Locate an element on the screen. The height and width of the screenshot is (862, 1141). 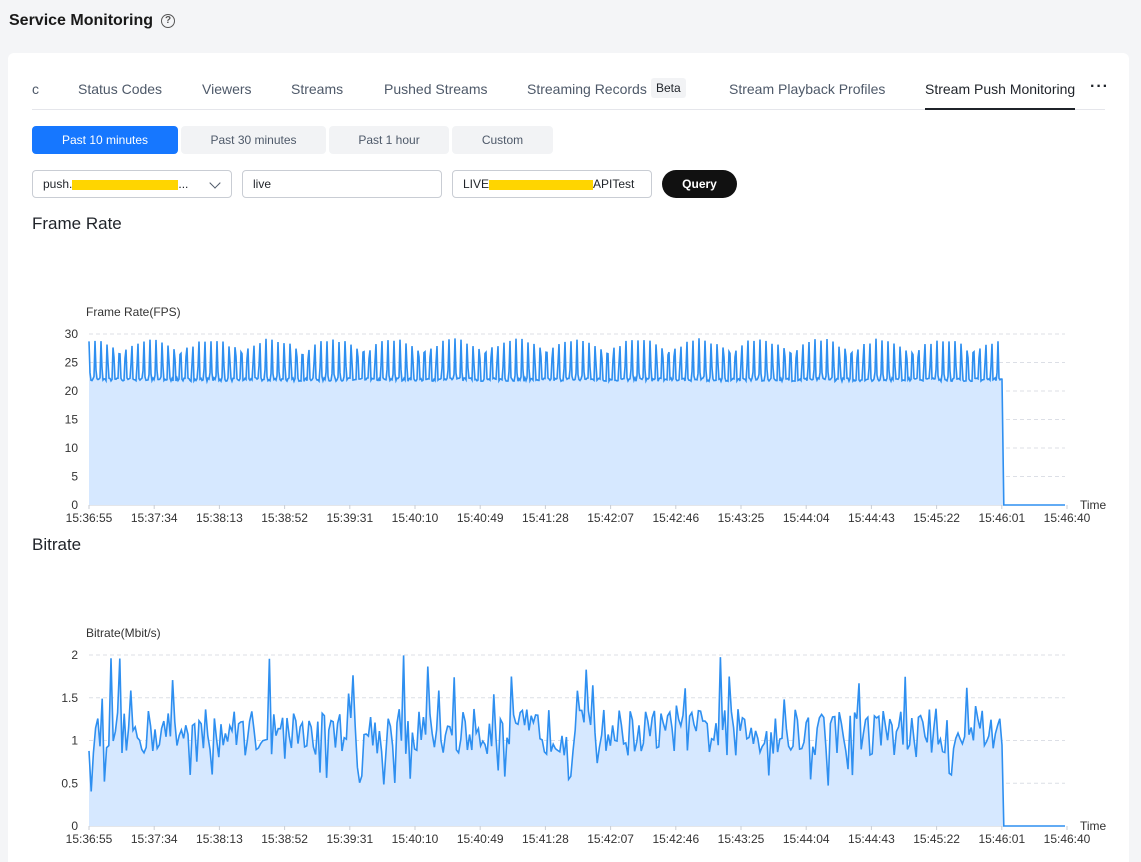
range-custom: Custom is located at coordinates (502, 140).